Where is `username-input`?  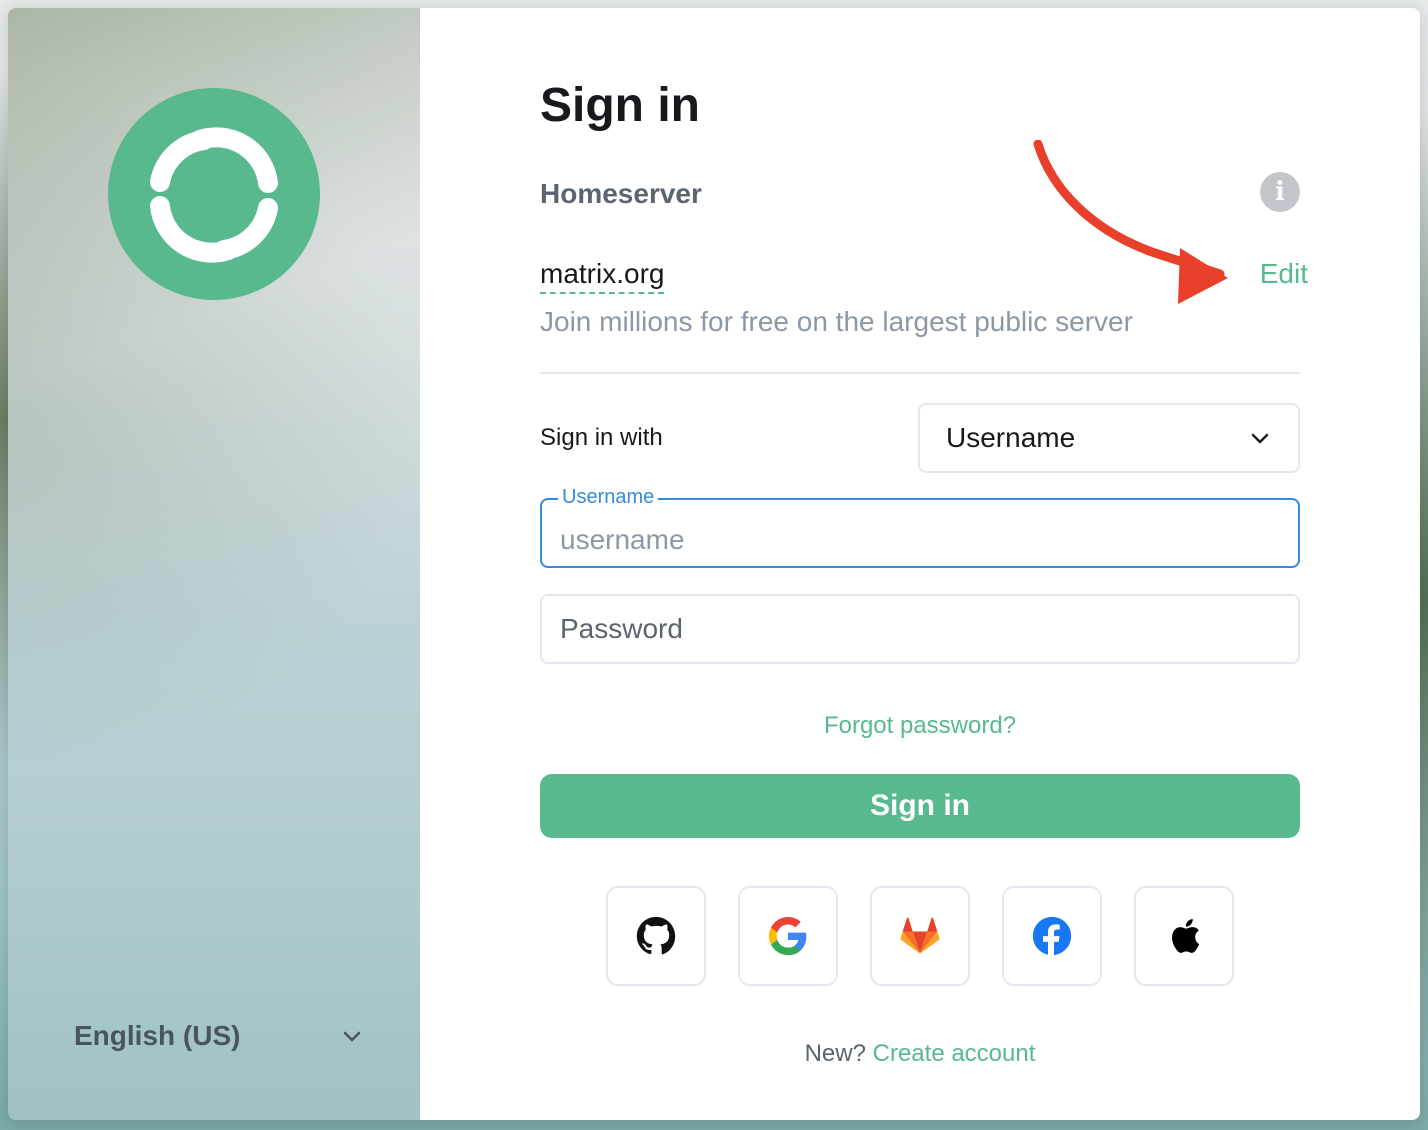
username-input is located at coordinates (920, 533).